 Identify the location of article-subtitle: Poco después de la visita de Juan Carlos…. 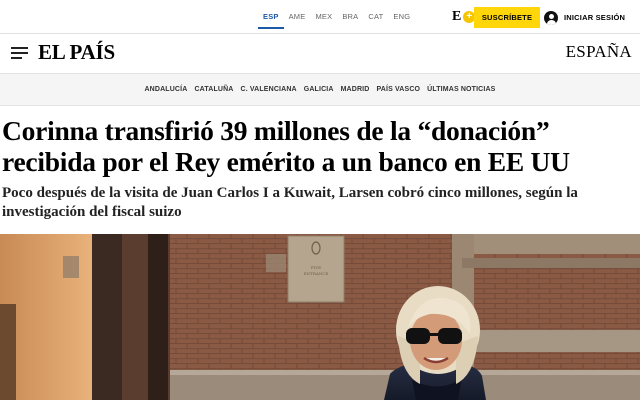
(290, 202).